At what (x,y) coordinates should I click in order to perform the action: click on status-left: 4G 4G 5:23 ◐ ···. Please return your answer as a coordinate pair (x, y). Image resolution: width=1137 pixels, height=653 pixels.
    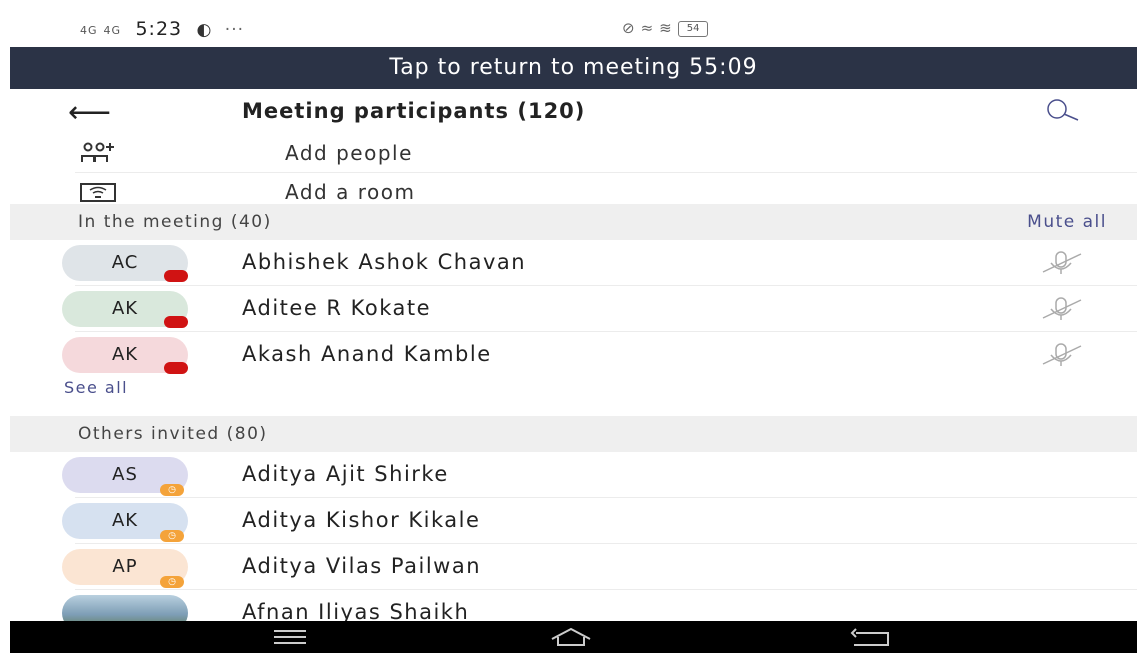
    Looking at the image, I should click on (162, 29).